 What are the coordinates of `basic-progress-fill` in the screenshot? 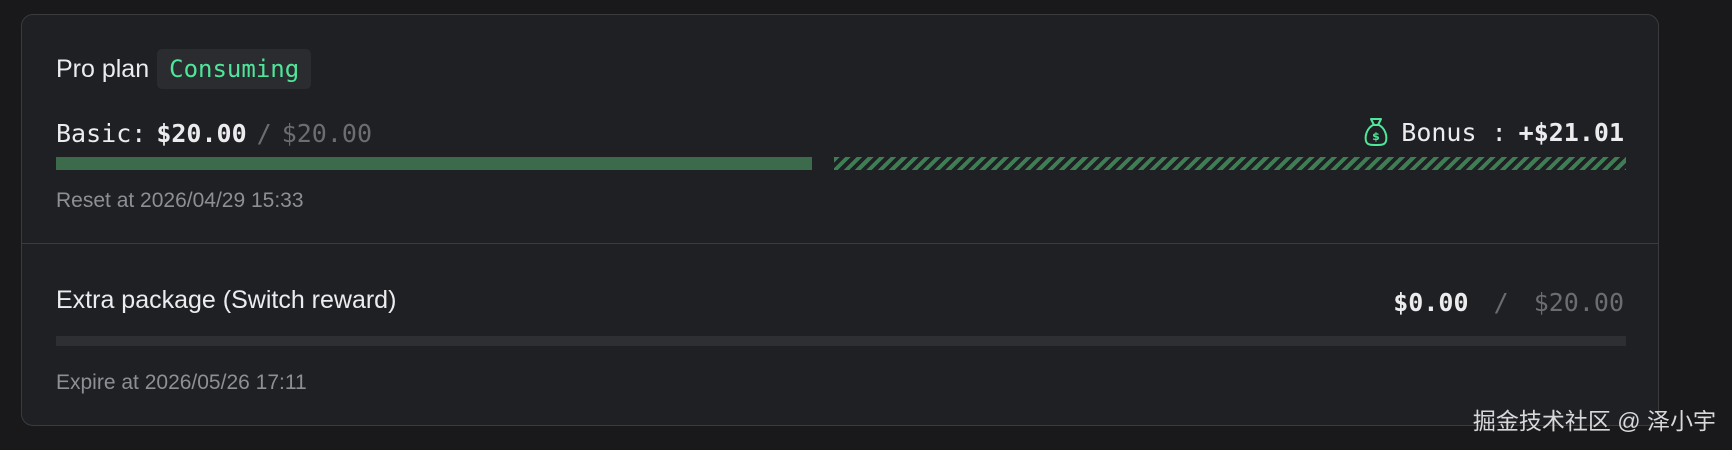 It's located at (434, 163).